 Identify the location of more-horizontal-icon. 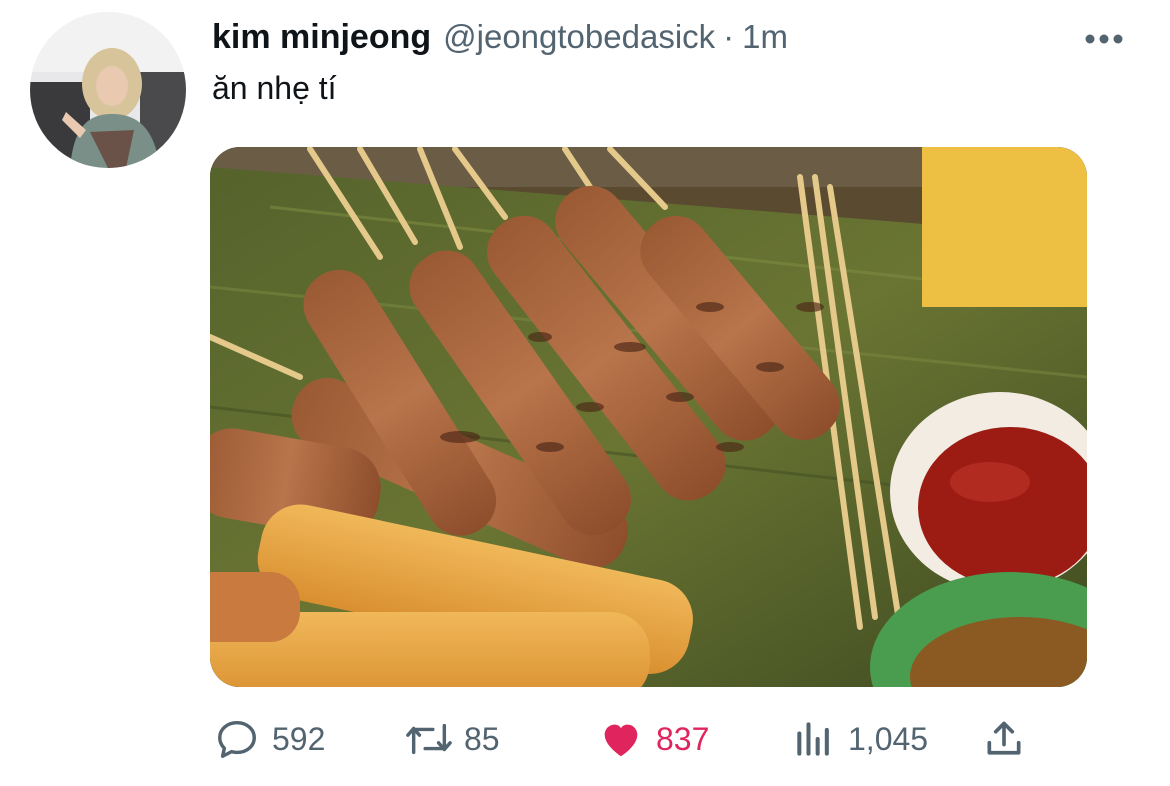
(1104, 39).